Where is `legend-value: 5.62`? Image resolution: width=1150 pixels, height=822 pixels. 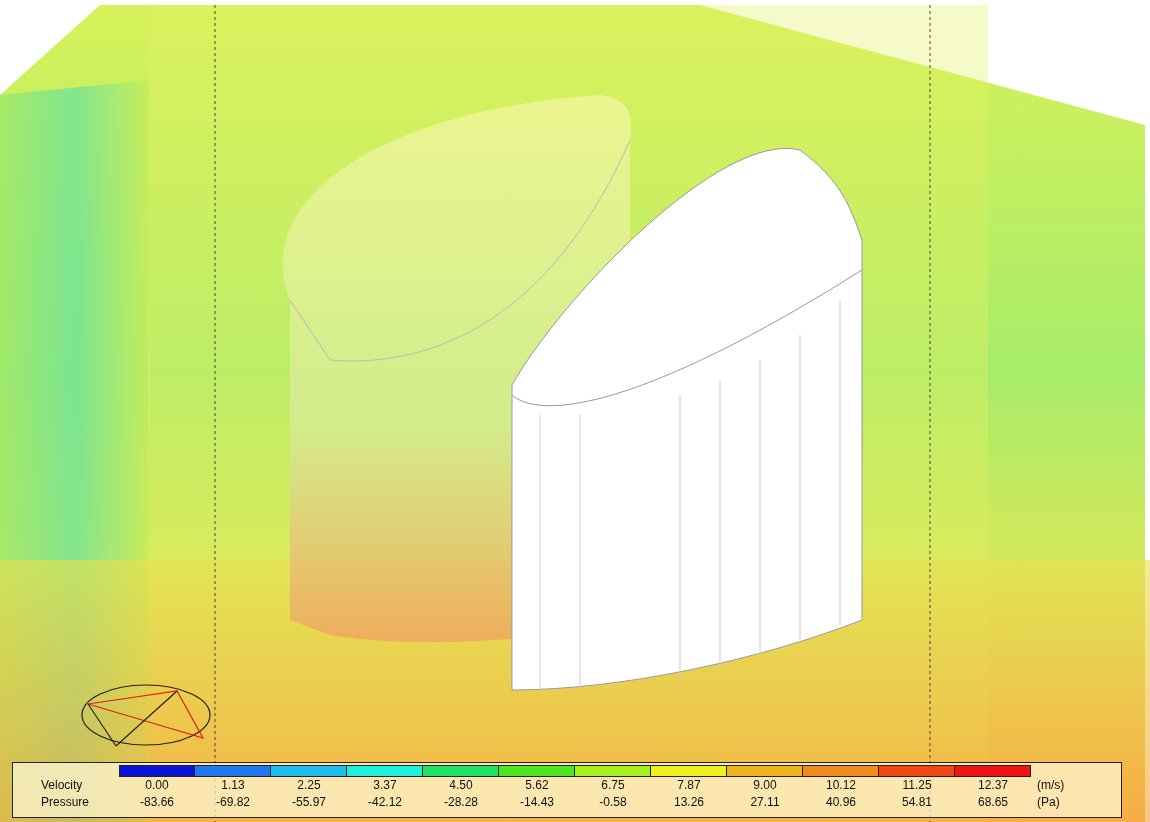 legend-value: 5.62 is located at coordinates (537, 785).